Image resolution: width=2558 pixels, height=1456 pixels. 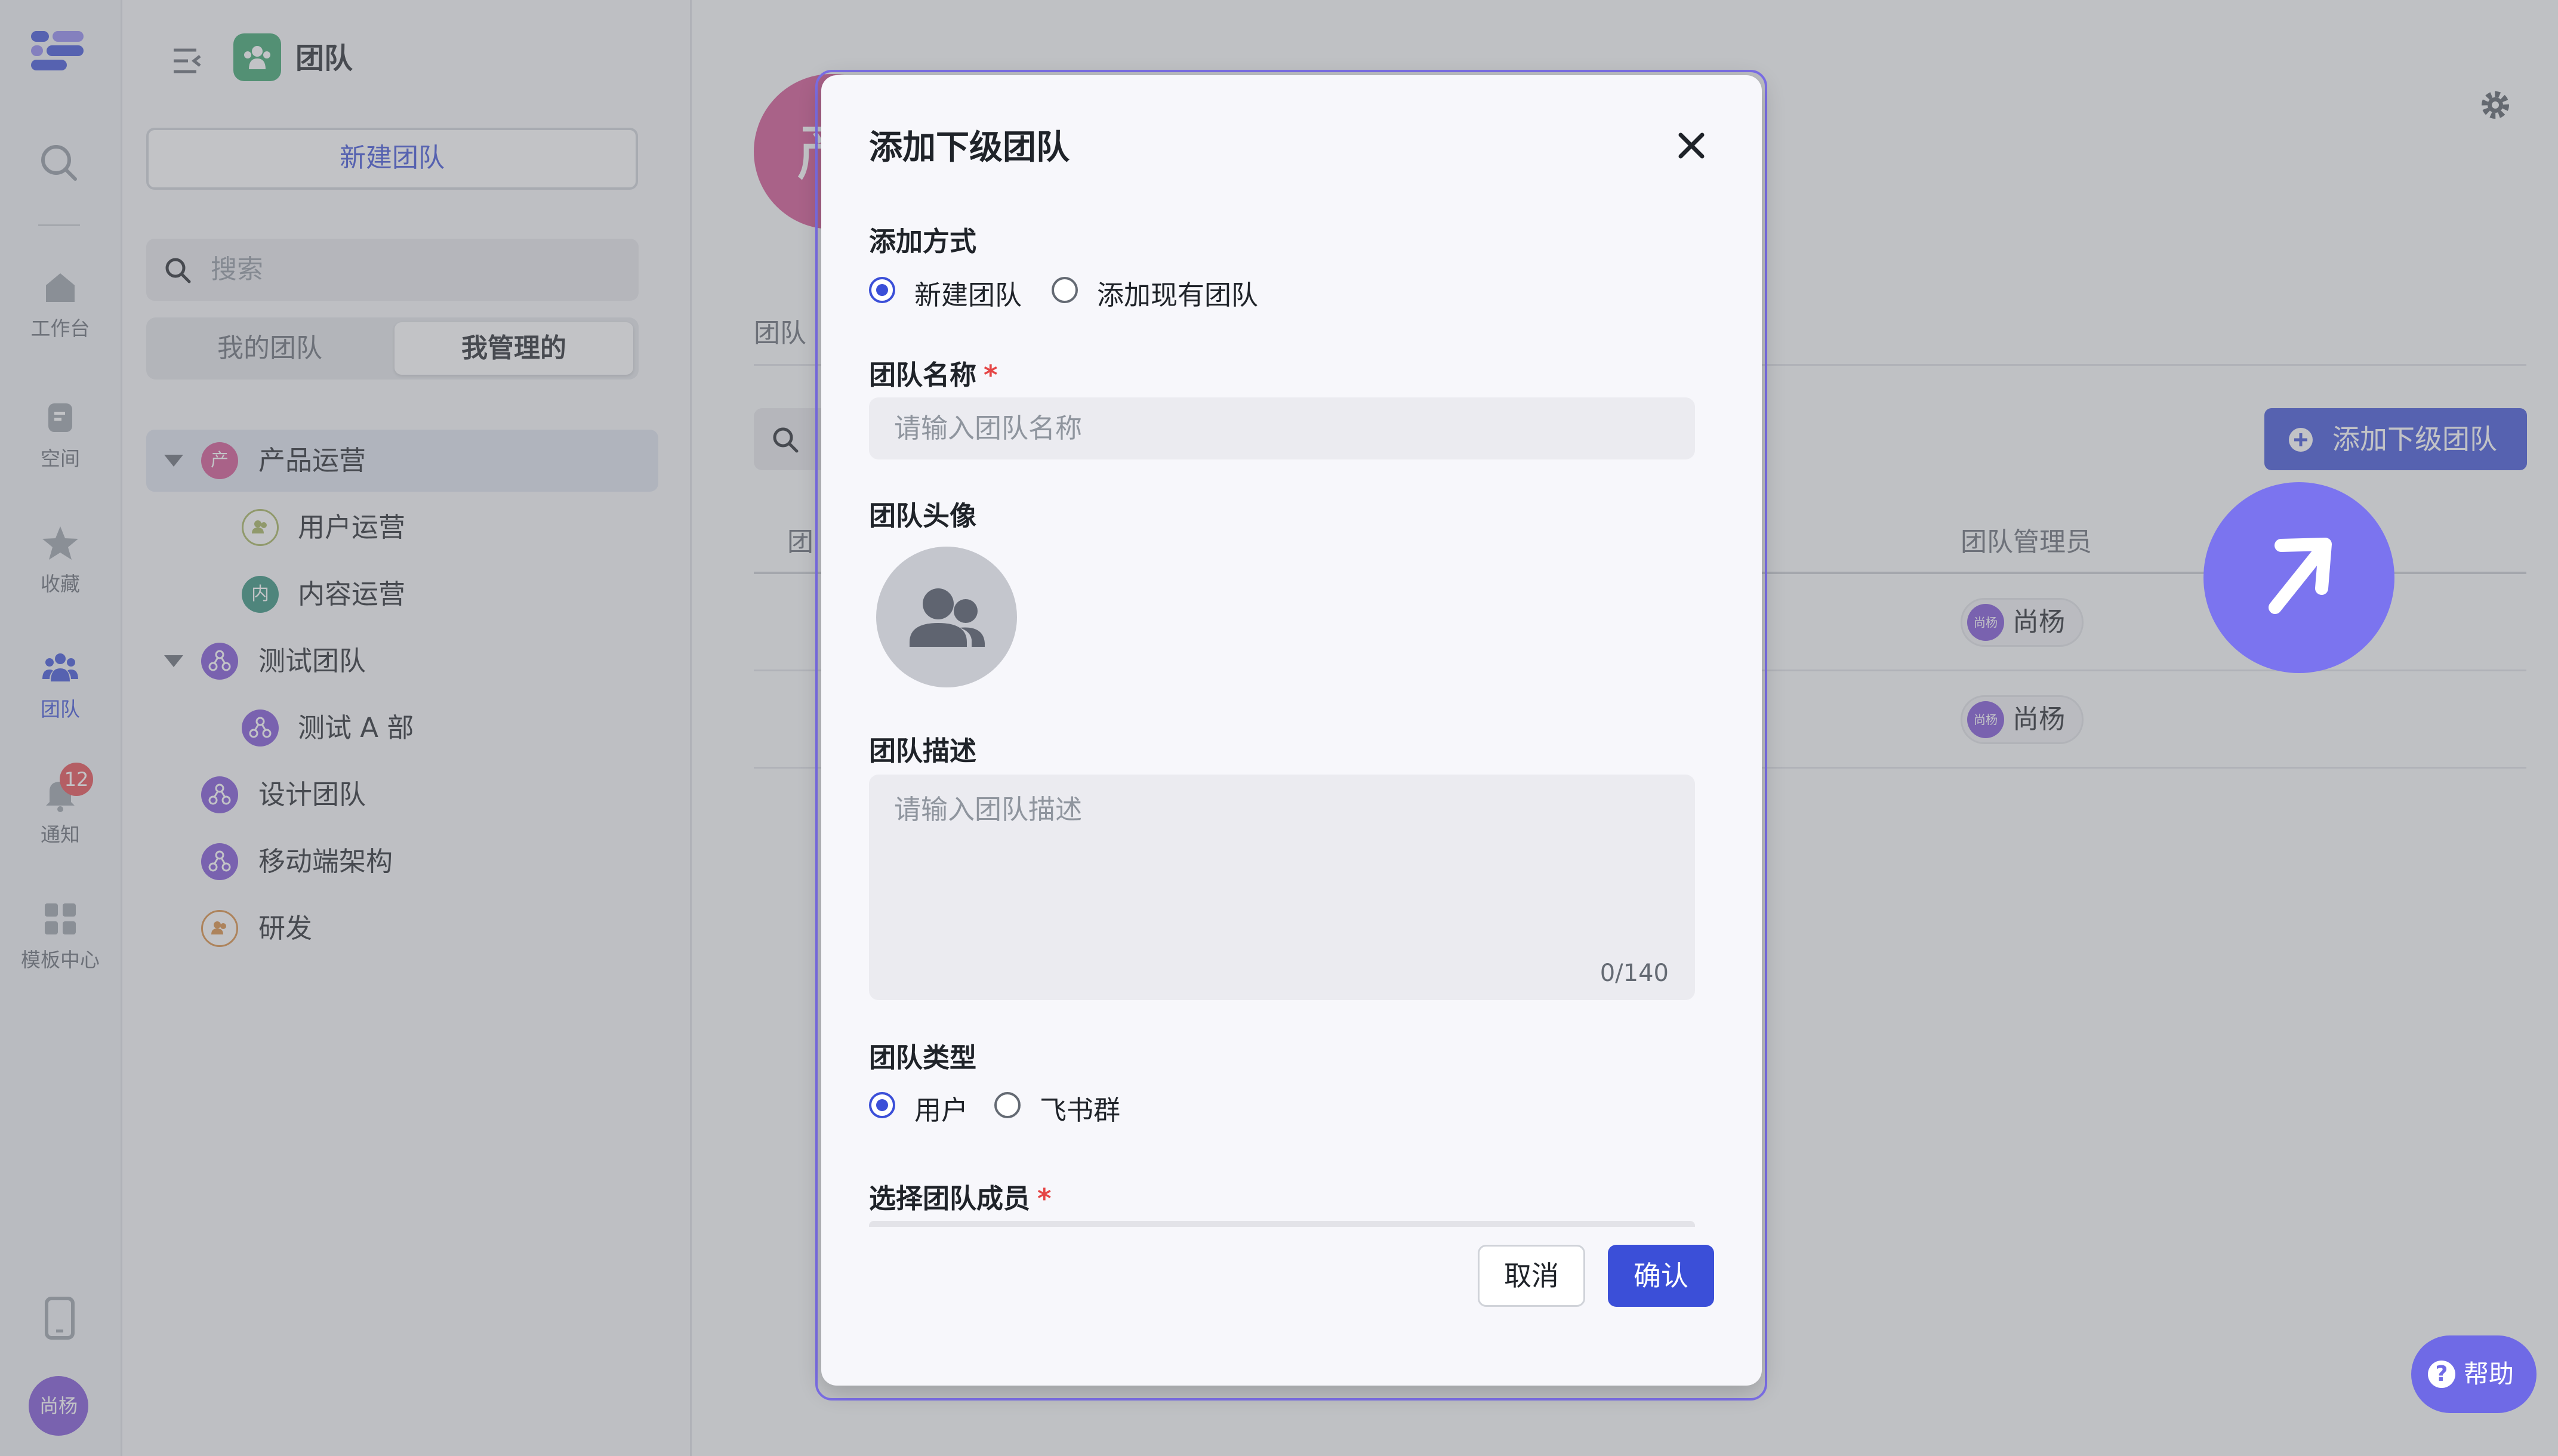 I want to click on radio-type-user-label: 用户, so click(x=941, y=1107).